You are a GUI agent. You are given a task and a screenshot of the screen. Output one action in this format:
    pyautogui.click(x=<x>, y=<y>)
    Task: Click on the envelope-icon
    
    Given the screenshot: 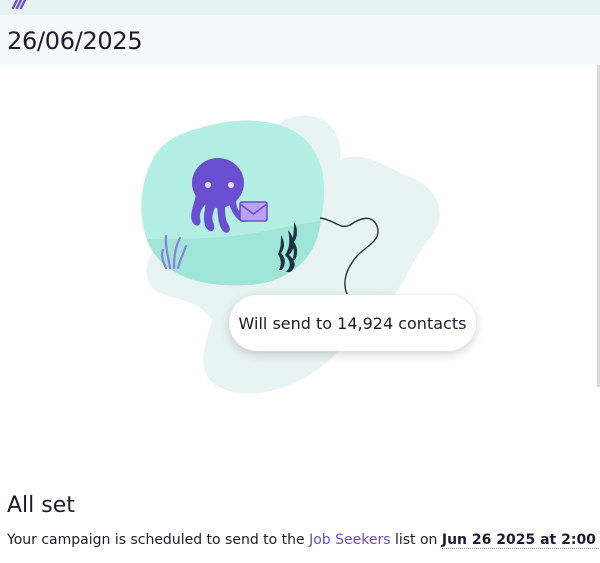 What is the action you would take?
    pyautogui.click(x=253, y=211)
    